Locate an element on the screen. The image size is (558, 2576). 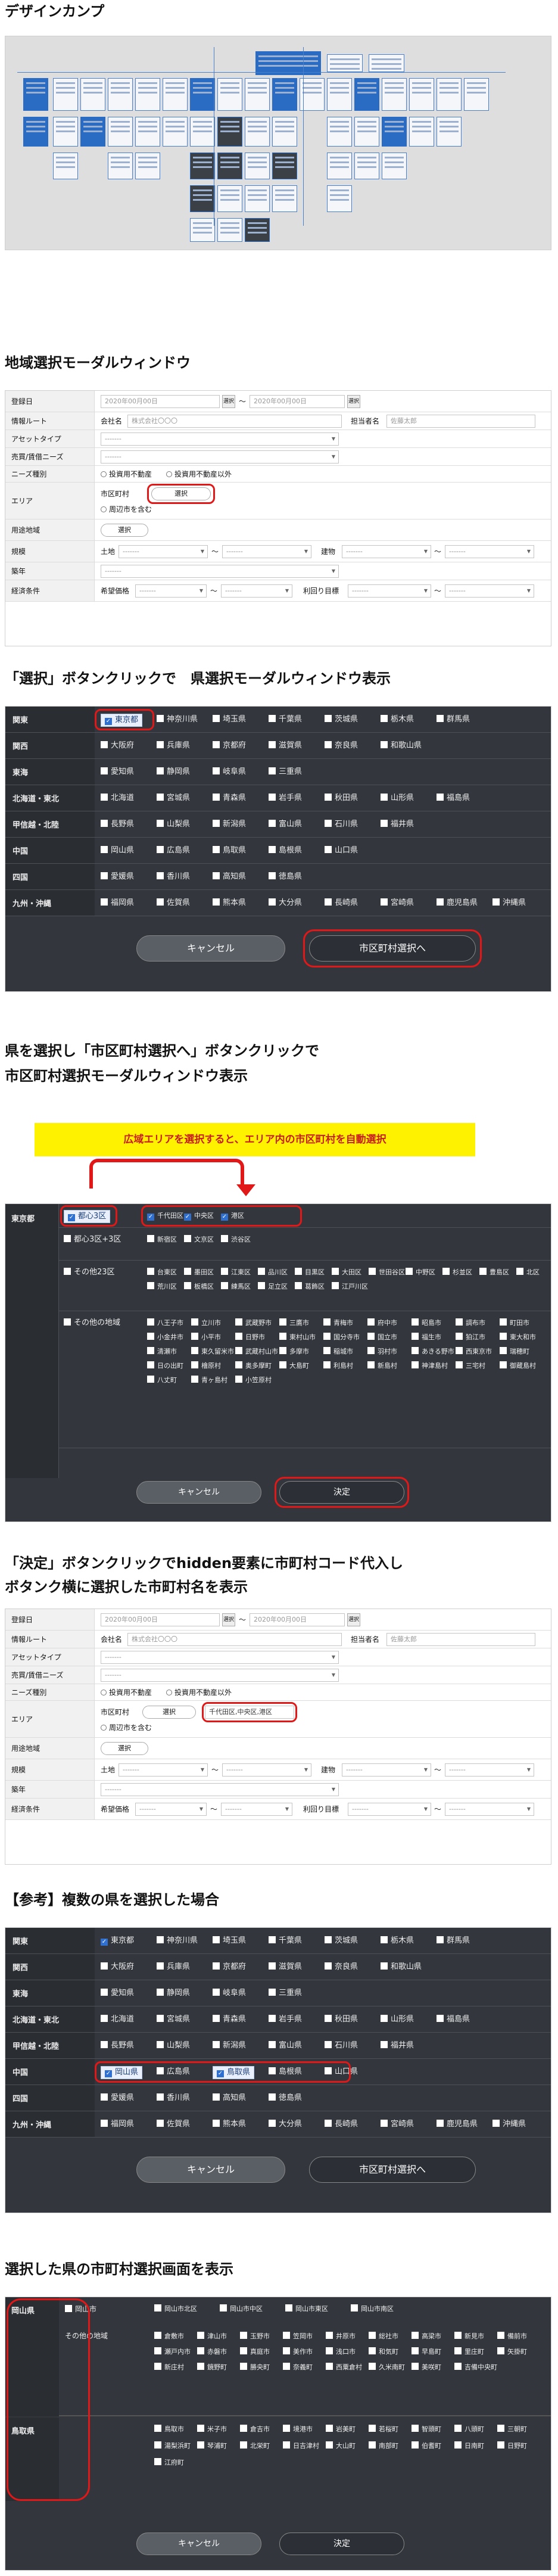
pref-checkbox: 神奈川県 is located at coordinates (177, 1941).